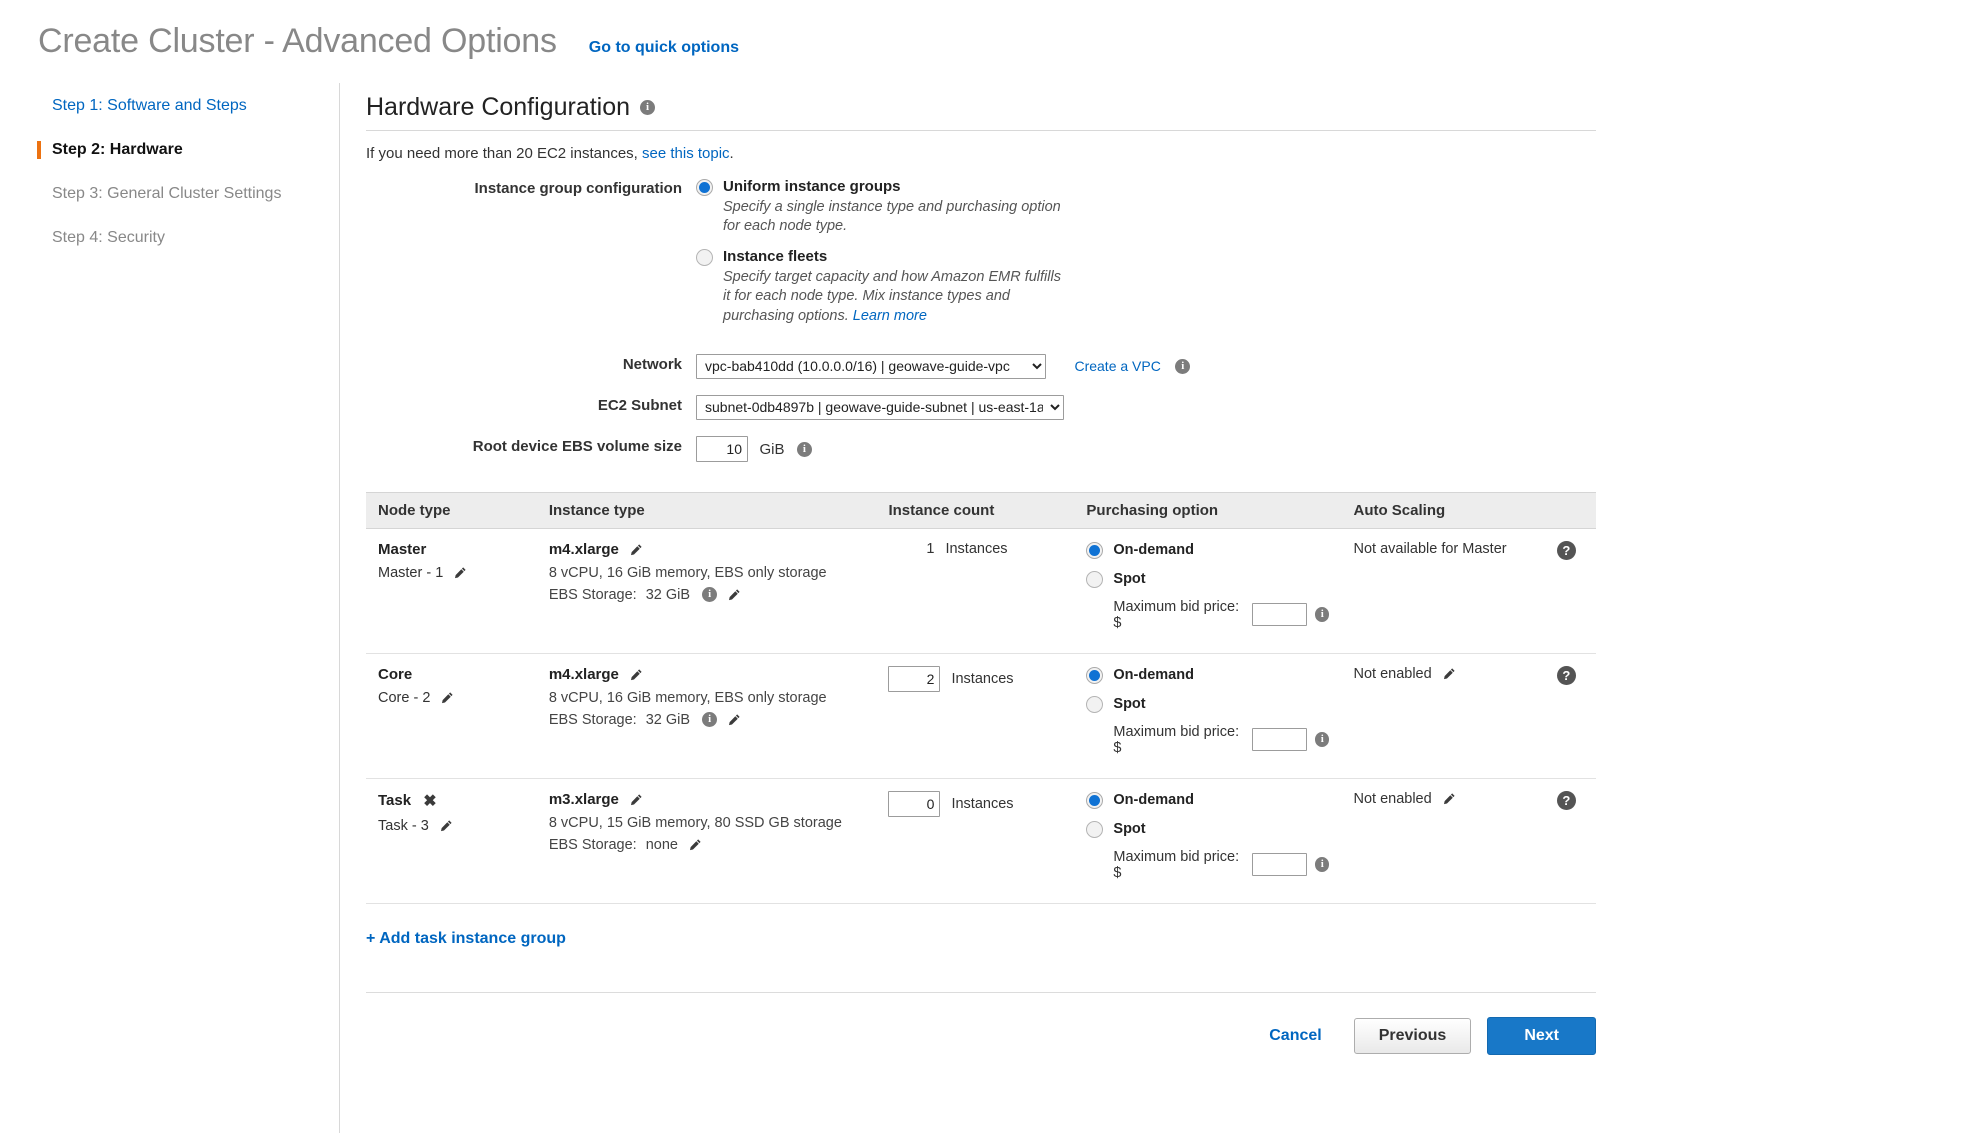  Describe the element at coordinates (1208, 510) in the screenshot. I see `column-header-purchasing-option: Purchasing option` at that location.